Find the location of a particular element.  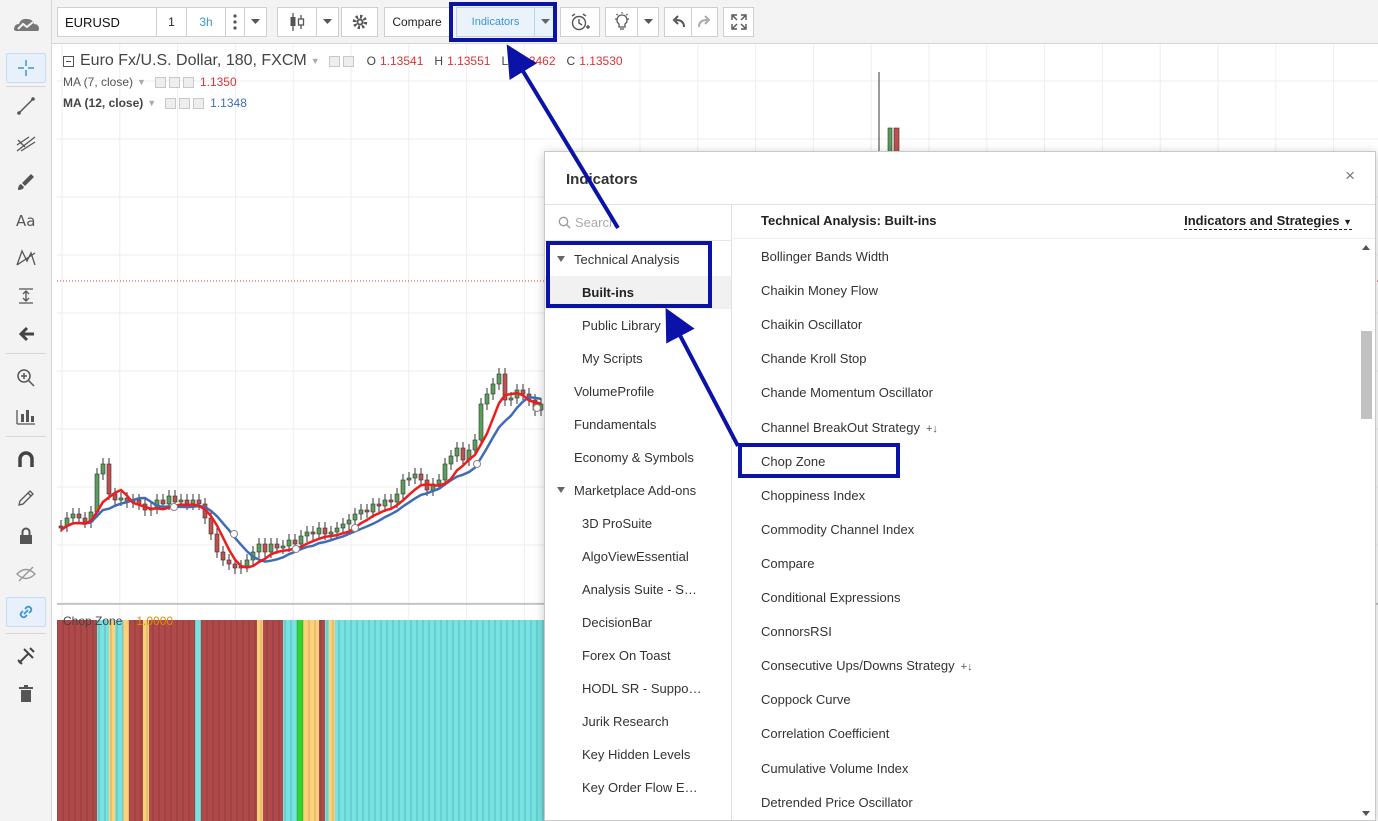

category-item: My Scripts is located at coordinates (638, 358).